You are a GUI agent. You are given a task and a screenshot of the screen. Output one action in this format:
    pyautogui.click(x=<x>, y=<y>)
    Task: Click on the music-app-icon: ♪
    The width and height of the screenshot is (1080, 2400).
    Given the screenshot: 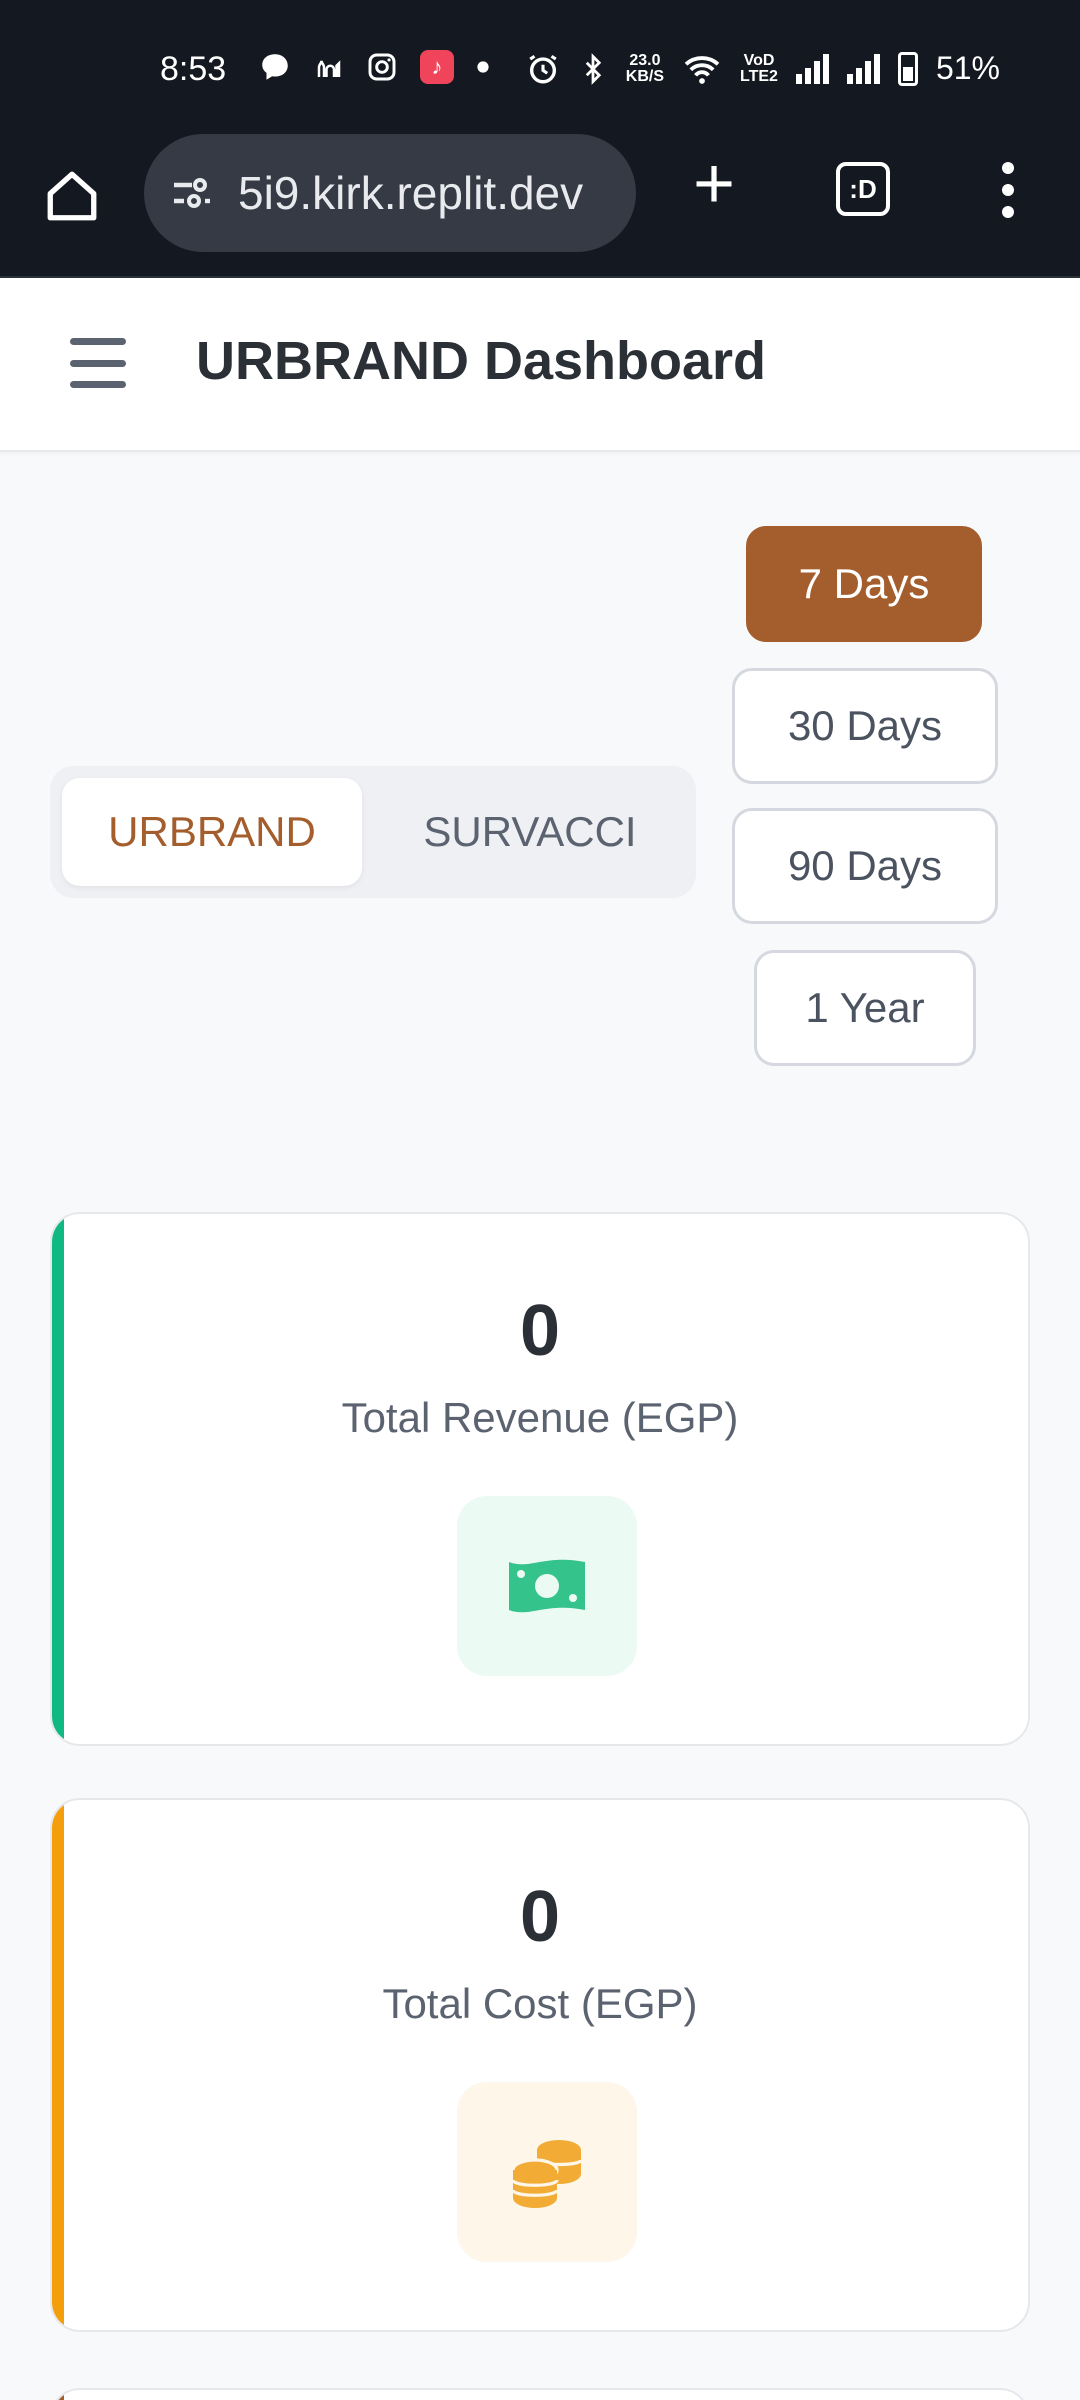 What is the action you would take?
    pyautogui.click(x=437, y=67)
    